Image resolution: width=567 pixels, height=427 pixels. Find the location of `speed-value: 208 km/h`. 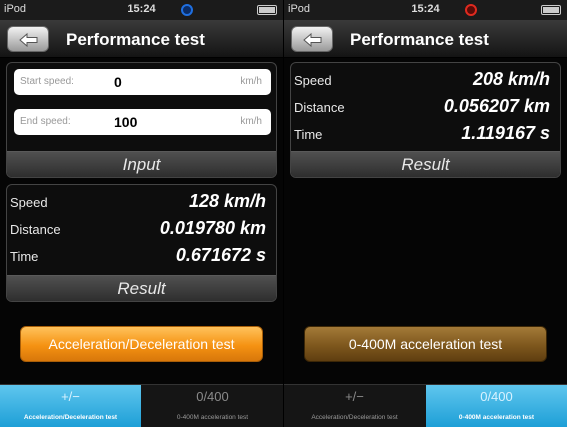

speed-value: 208 km/h is located at coordinates (511, 79).